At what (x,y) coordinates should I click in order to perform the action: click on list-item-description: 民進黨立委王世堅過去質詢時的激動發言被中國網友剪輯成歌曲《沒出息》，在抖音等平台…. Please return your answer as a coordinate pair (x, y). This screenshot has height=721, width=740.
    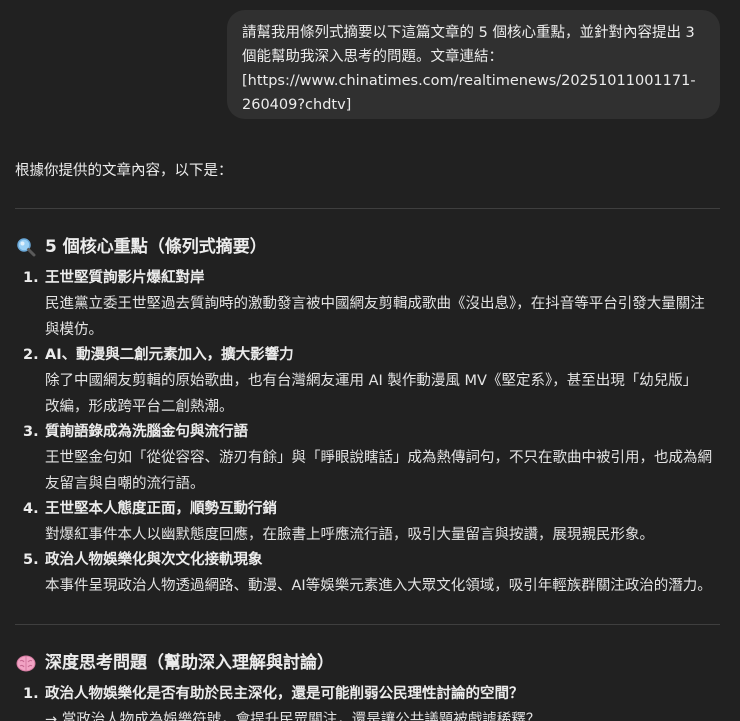
    Looking at the image, I should click on (375, 317).